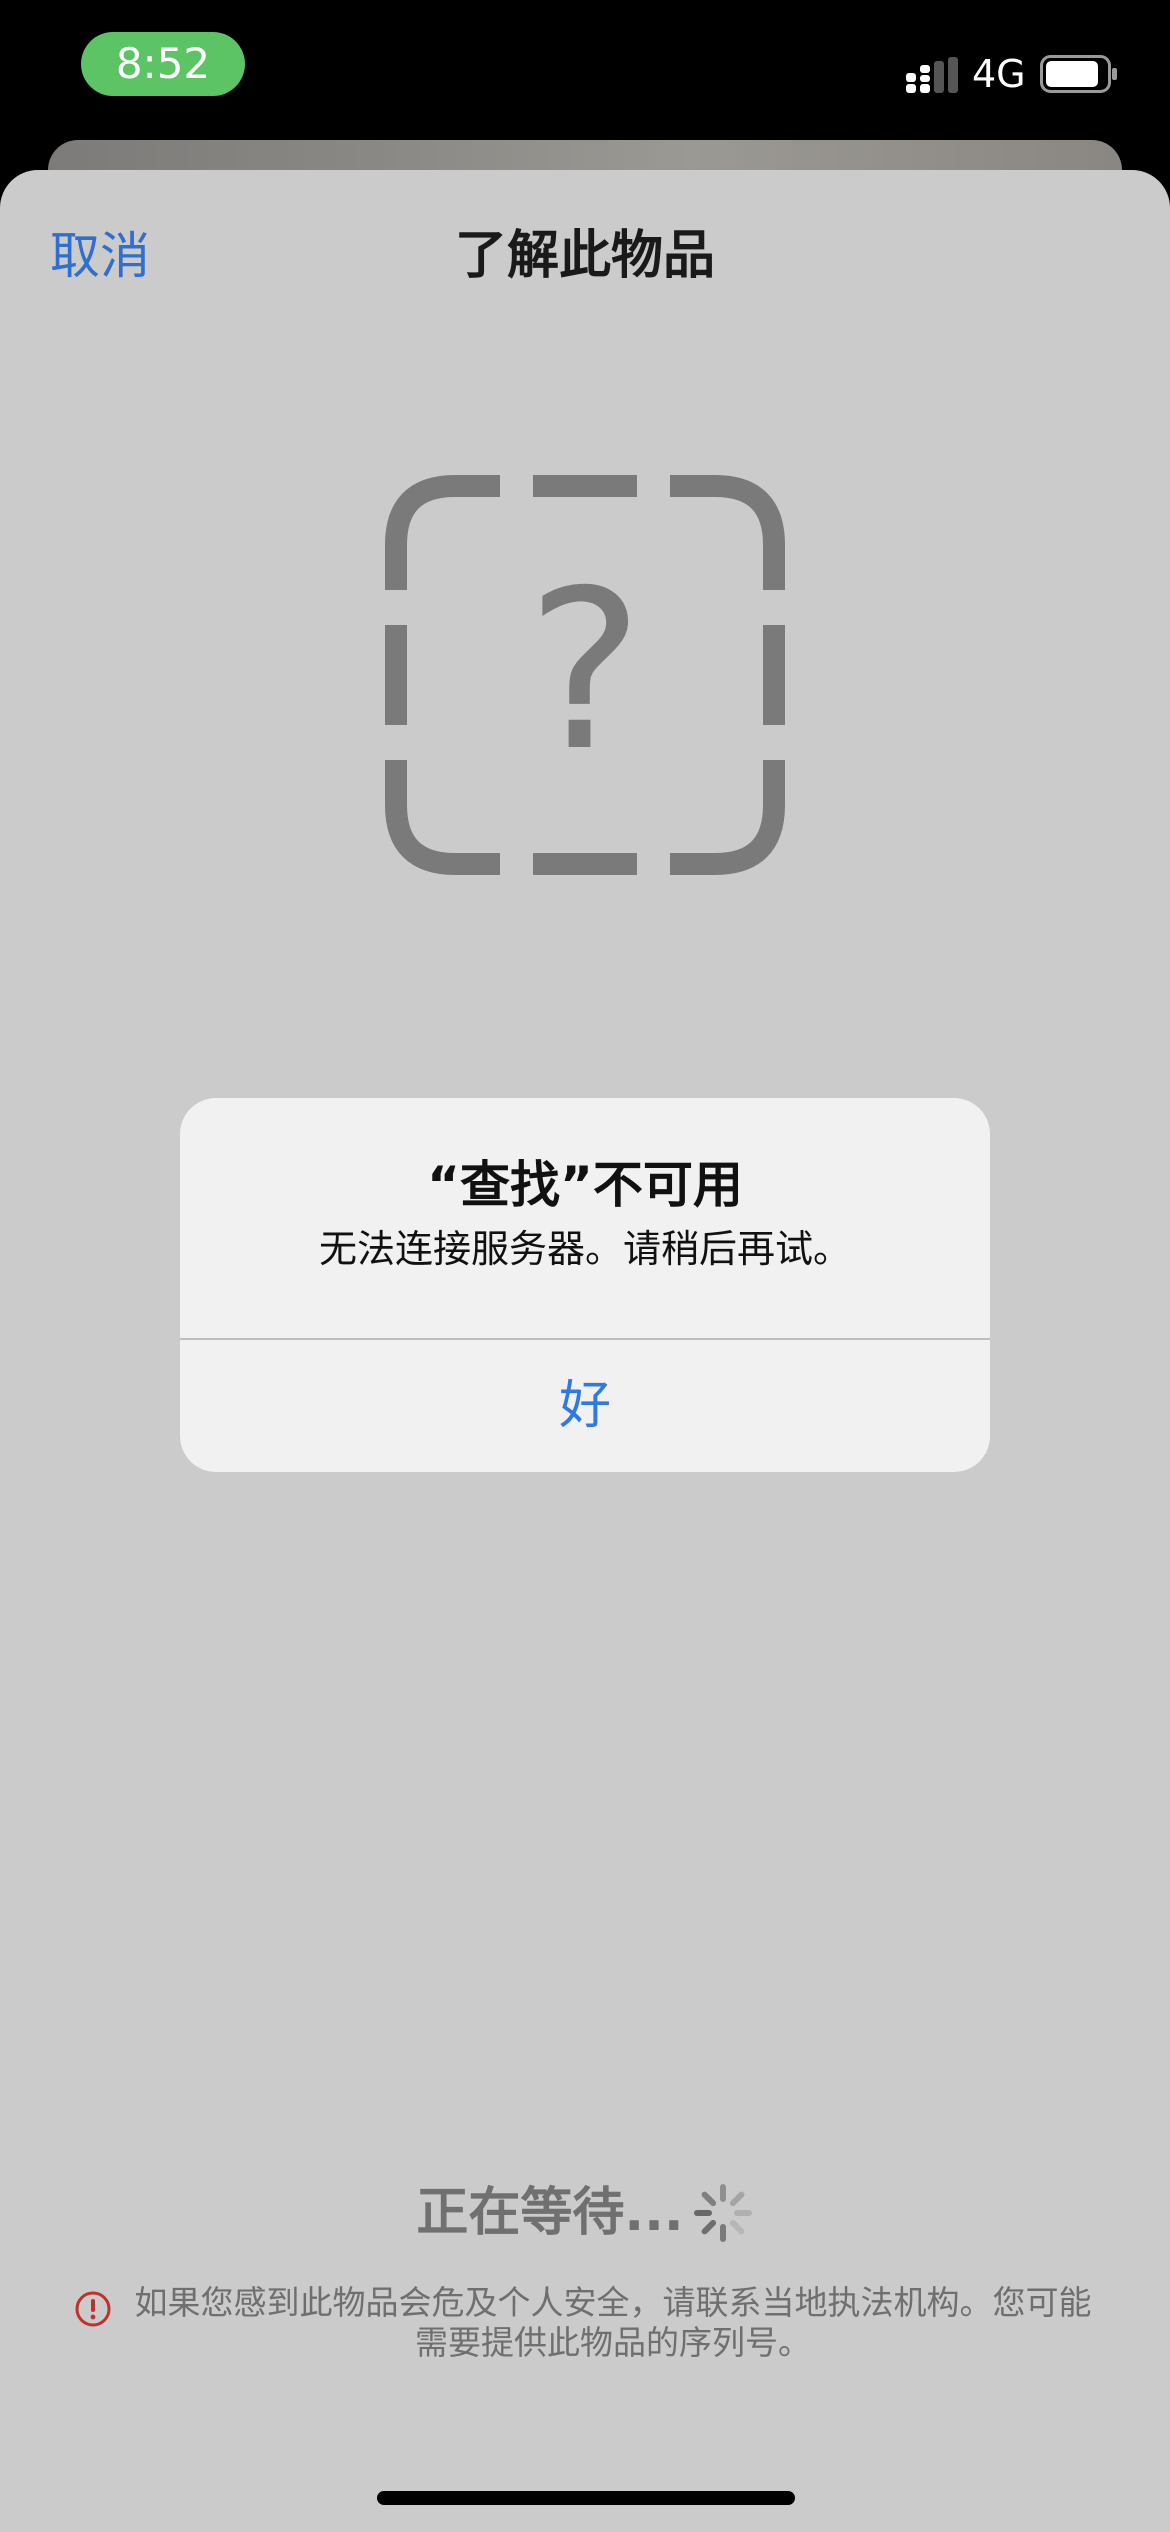 This screenshot has width=1170, height=2532. I want to click on status-time: 8:52, so click(163, 64).